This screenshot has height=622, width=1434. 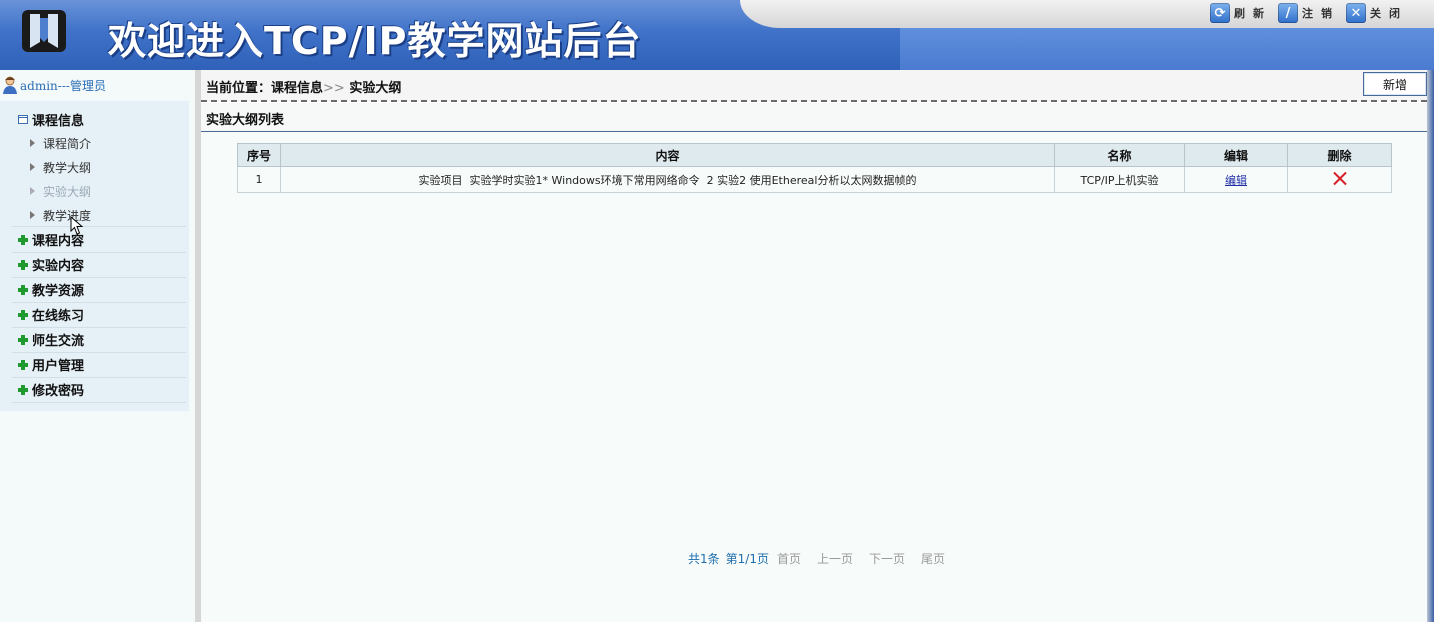 I want to click on column-header-delete: 删除, so click(x=1339, y=155).